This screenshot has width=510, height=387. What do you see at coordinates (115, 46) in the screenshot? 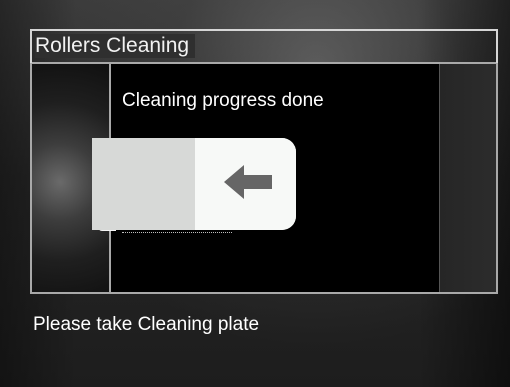
I see `page-title: Rollers Cleaning` at bounding box center [115, 46].